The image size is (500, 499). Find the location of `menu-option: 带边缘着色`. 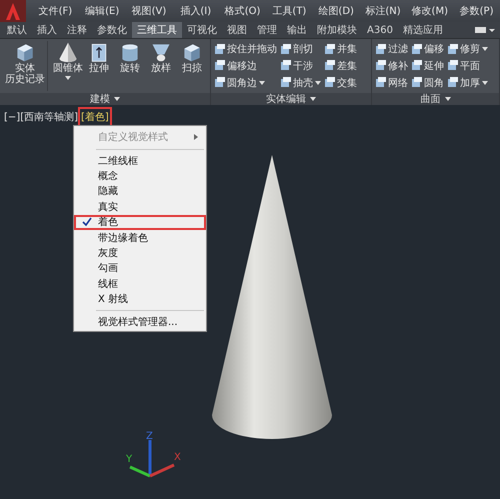

menu-option: 带边缘着色 is located at coordinates (140, 238).